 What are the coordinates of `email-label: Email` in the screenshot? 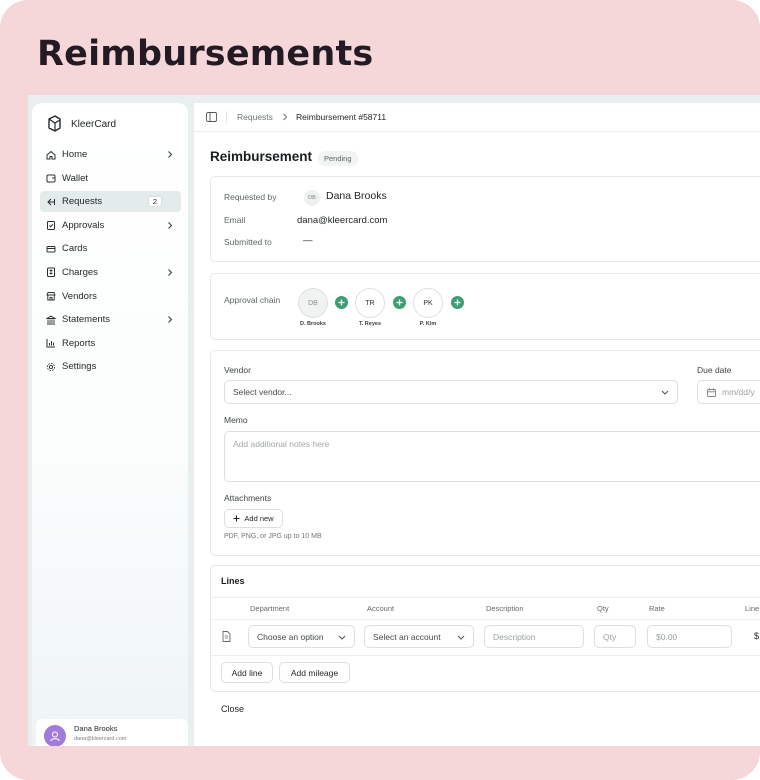 It's located at (235, 220).